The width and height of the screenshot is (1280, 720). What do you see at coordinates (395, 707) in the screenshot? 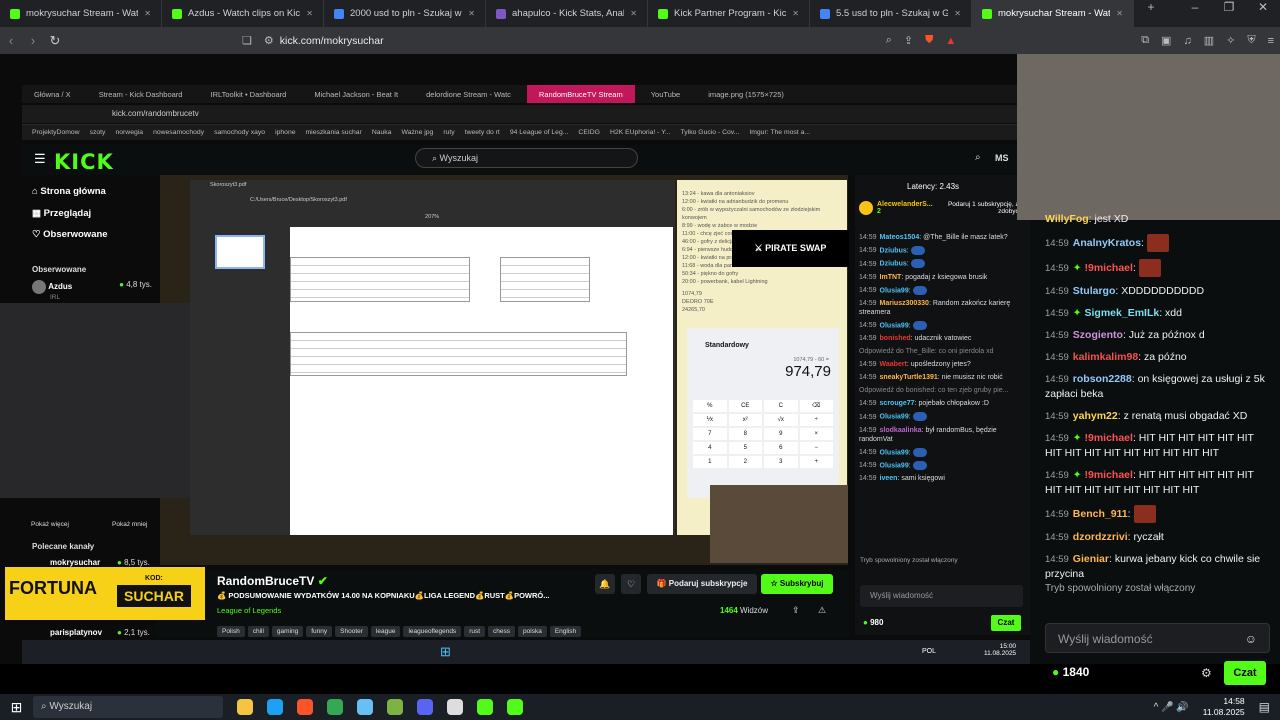
I see `app-icon` at bounding box center [395, 707].